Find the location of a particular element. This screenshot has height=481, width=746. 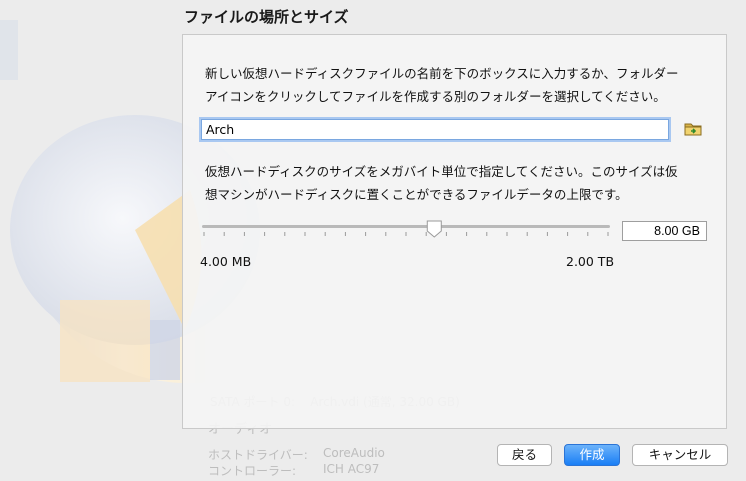

background-controller-label: コントローラー: is located at coordinates (252, 471).